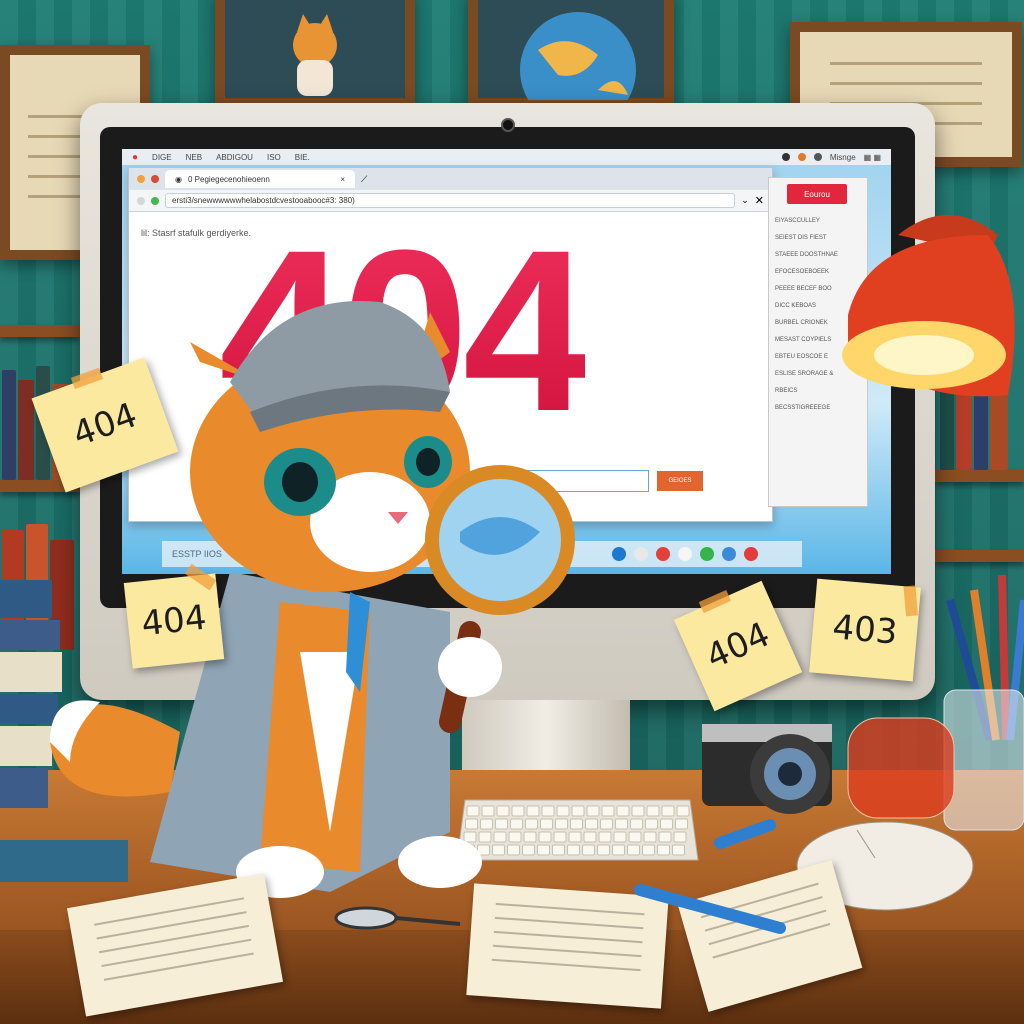 This screenshot has height=1024, width=1024. I want to click on desk-lamp-icon, so click(928, 306).